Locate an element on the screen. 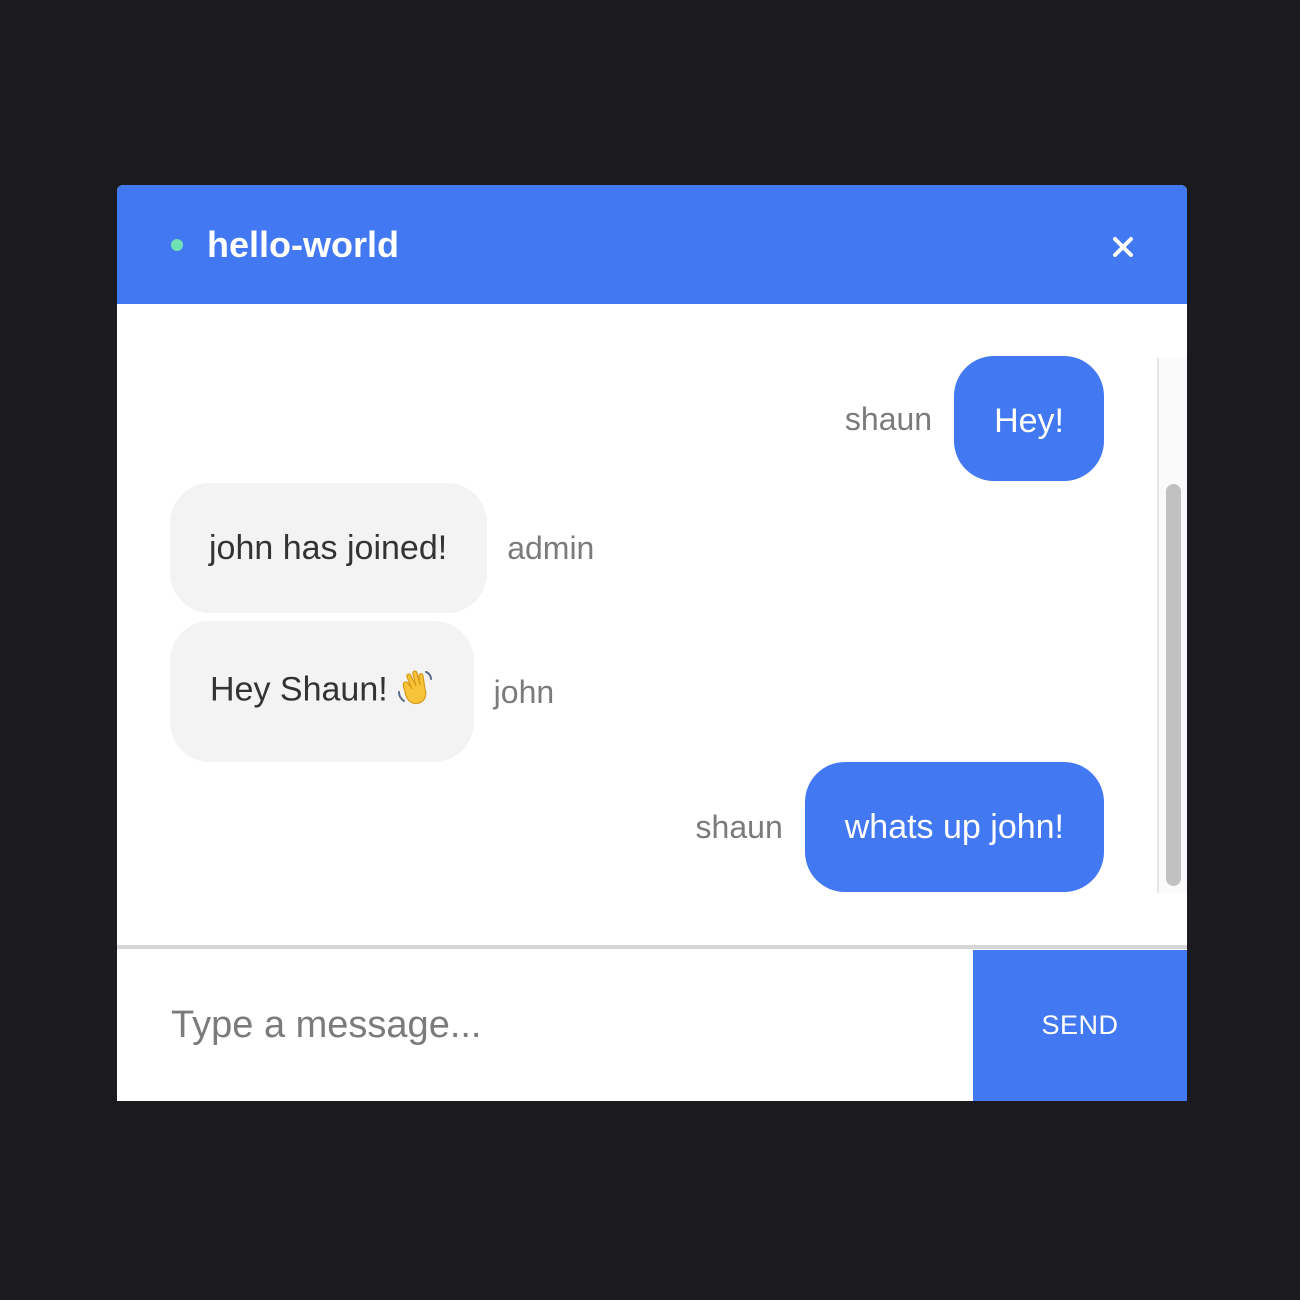 The image size is (1300, 1300). chat-header: hello-world is located at coordinates (652, 244).